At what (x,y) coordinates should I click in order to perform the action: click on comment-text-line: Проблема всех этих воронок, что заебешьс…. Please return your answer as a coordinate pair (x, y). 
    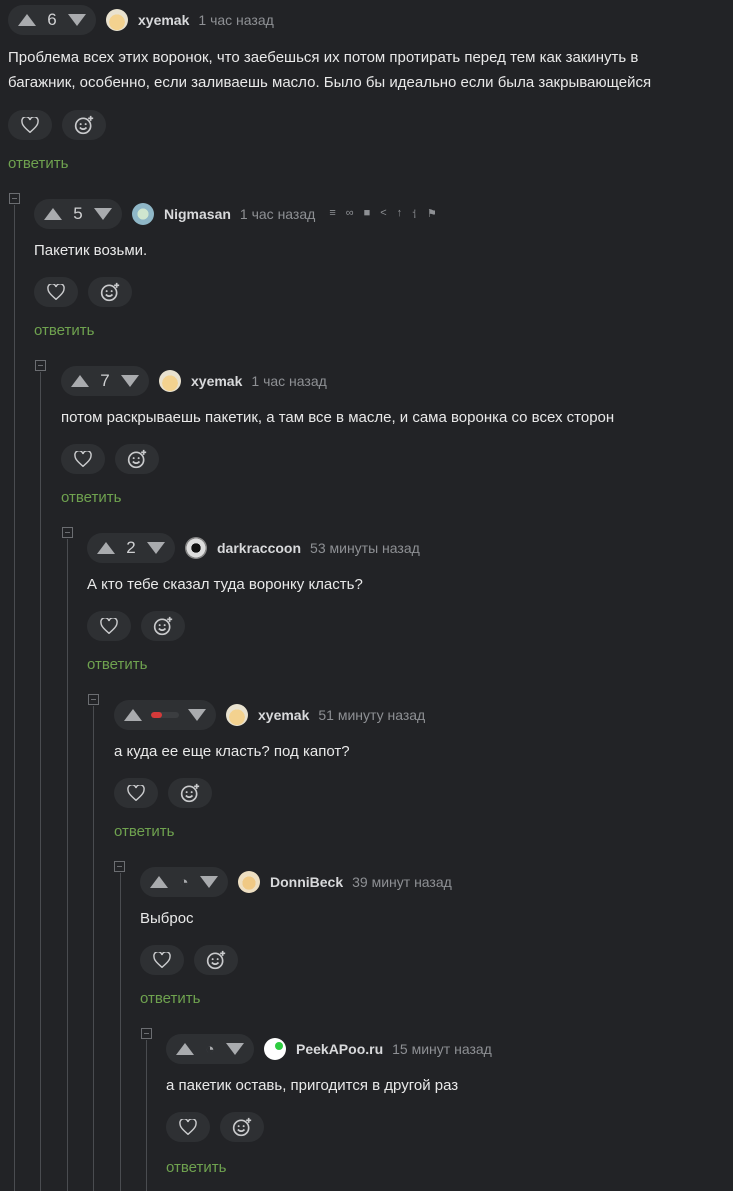
    Looking at the image, I should click on (323, 57).